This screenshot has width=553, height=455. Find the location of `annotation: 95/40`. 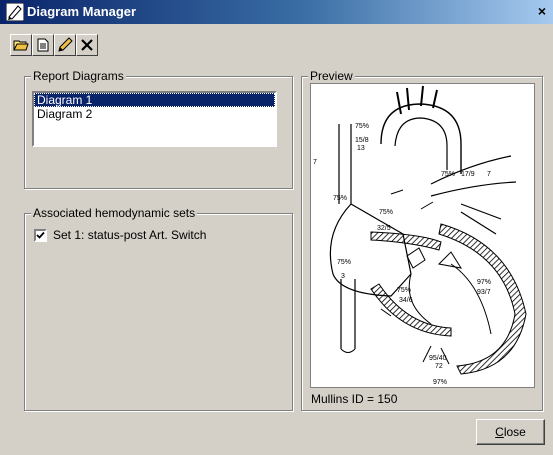

annotation: 95/40 is located at coordinates (438, 358).